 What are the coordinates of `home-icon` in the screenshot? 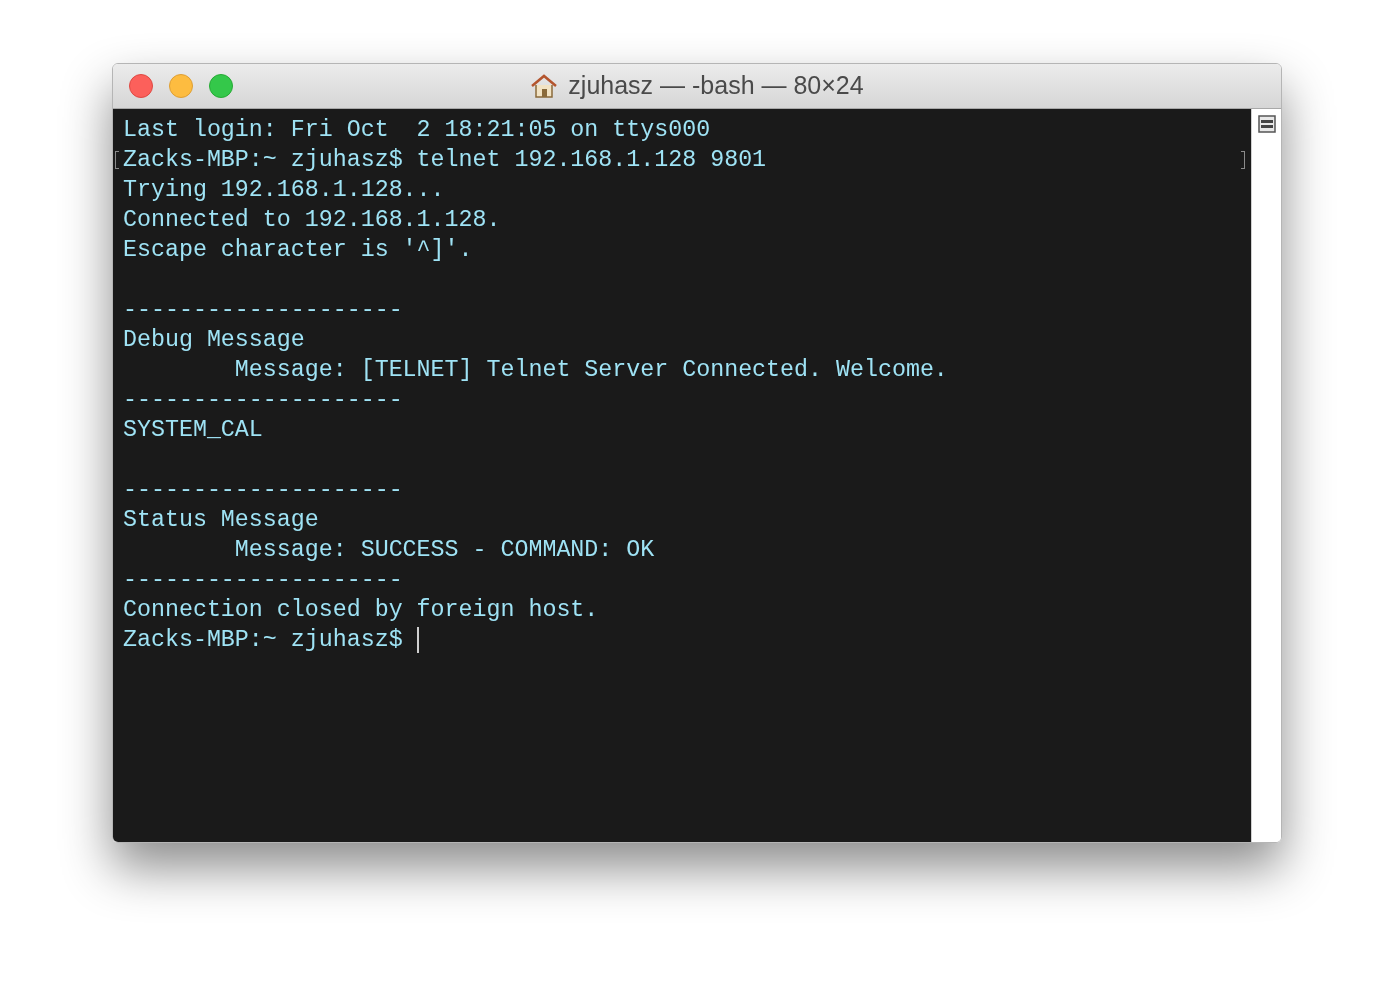 It's located at (544, 86).